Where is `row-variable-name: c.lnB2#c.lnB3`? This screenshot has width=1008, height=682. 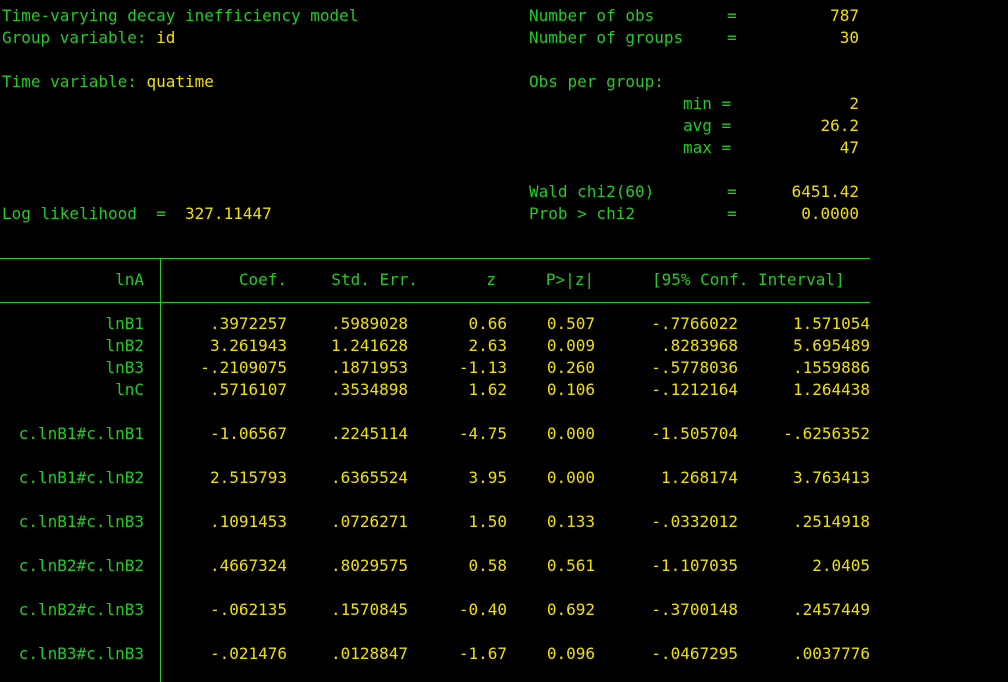
row-variable-name: c.lnB2#c.lnB3 is located at coordinates (81, 609).